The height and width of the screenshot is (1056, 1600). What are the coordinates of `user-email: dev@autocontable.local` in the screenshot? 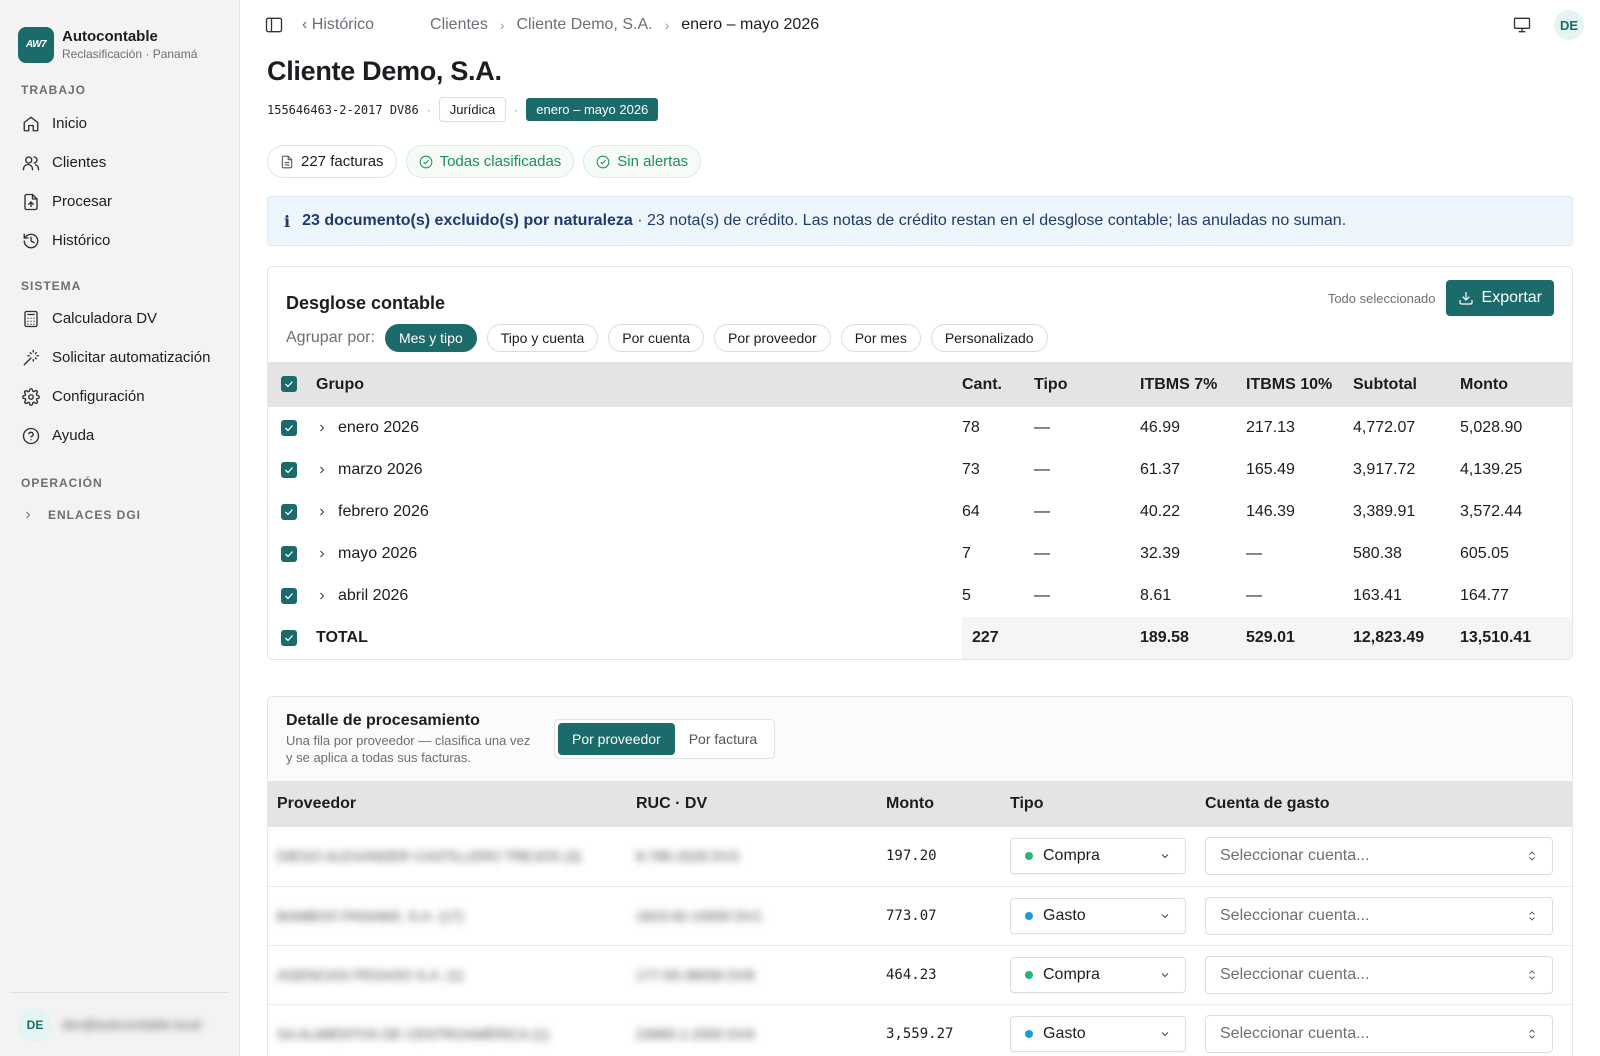 It's located at (131, 1024).